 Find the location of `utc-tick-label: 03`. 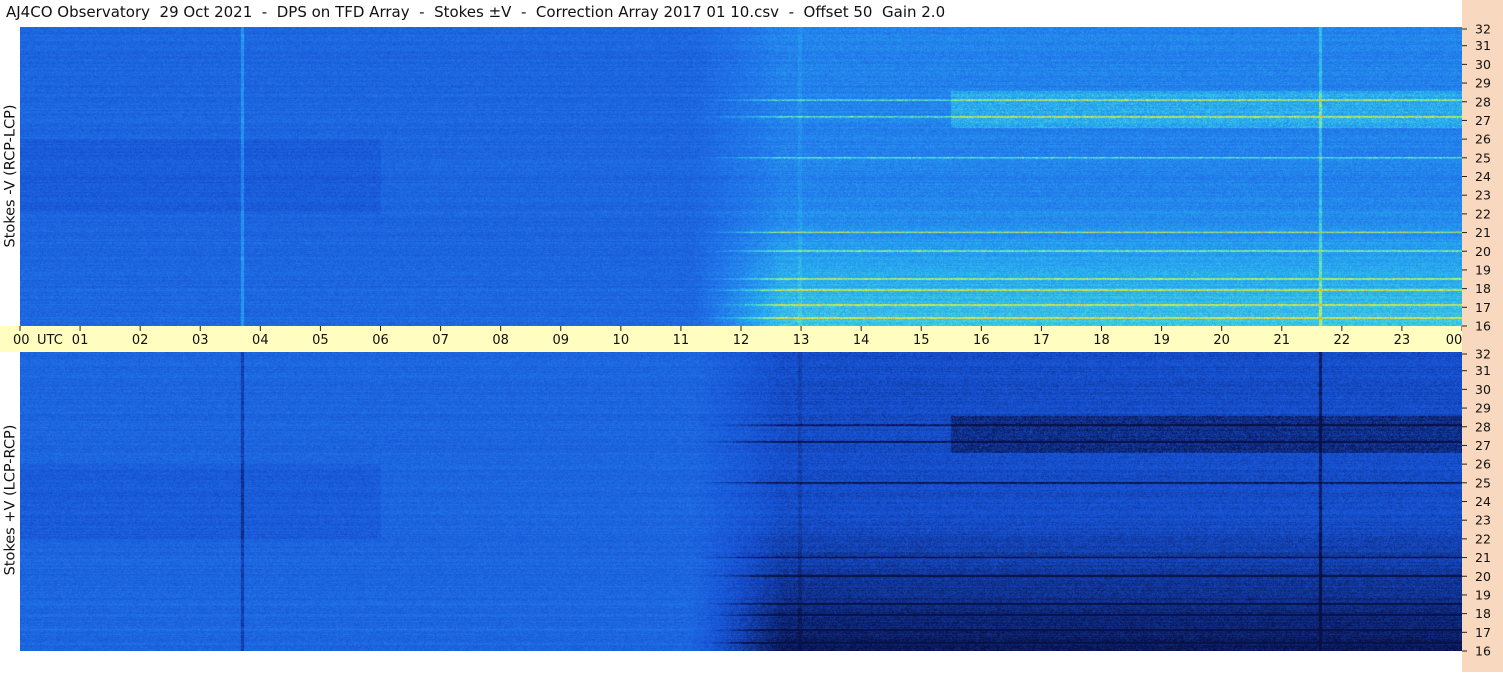

utc-tick-label: 03 is located at coordinates (200, 340).